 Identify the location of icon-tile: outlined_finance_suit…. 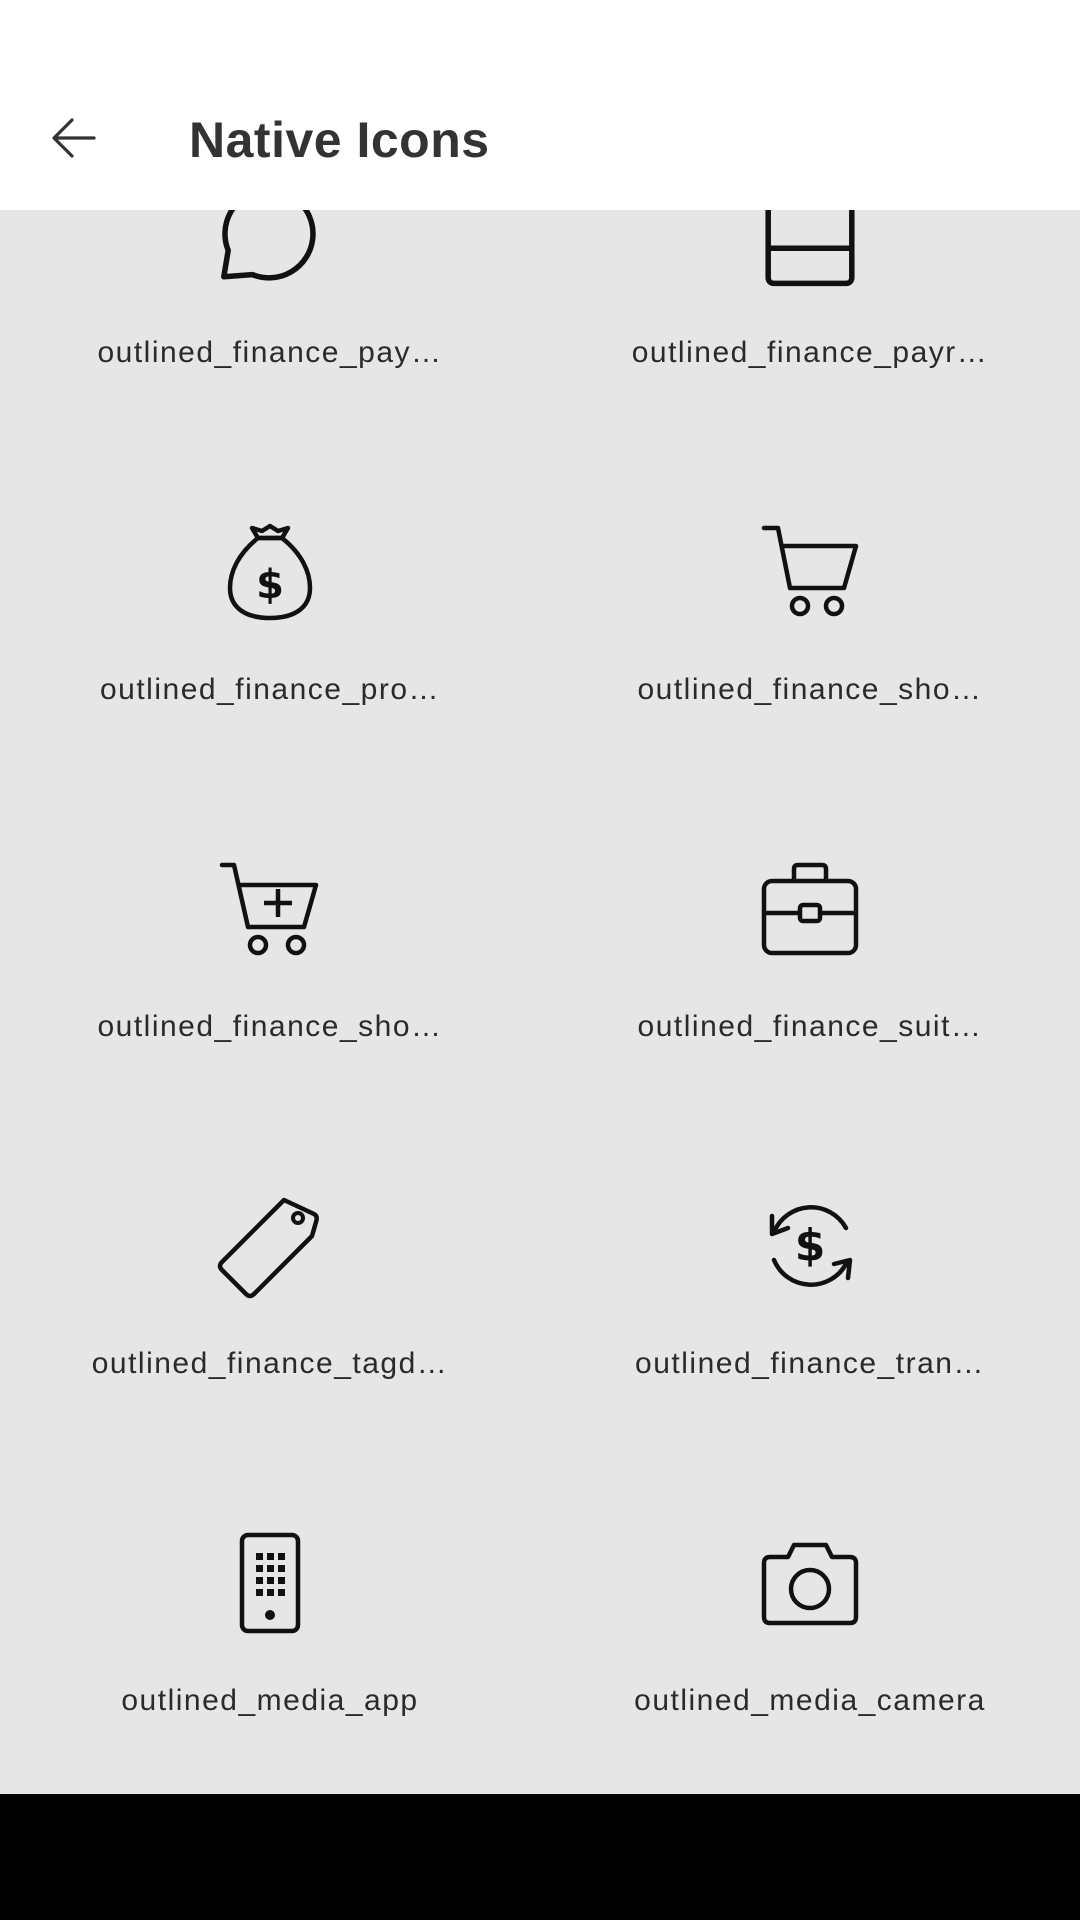
(810, 922).